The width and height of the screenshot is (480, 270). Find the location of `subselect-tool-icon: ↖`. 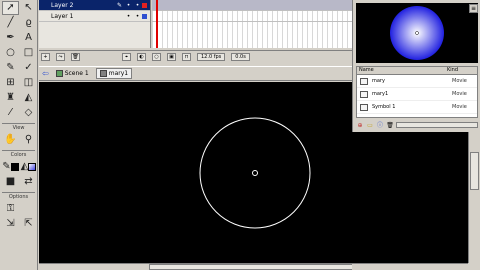

subselect-tool-icon: ↖ is located at coordinates (28, 8).